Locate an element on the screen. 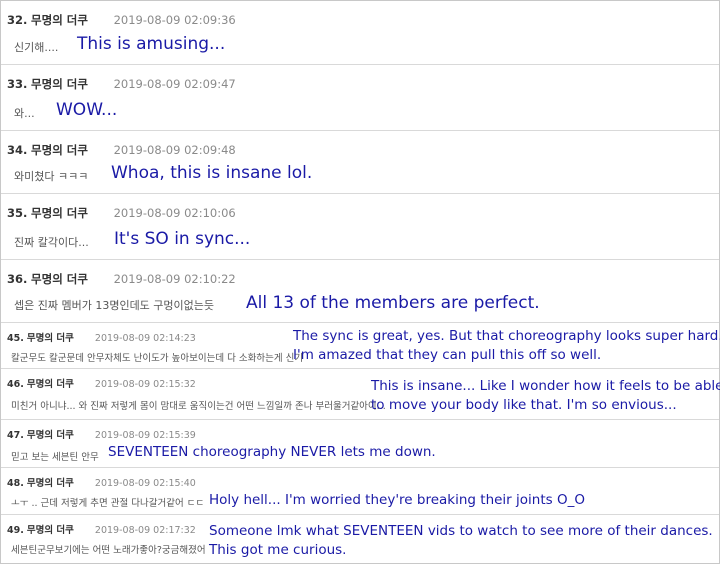  comment-timestamp: 2019-08-09 02:09:36 is located at coordinates (174, 20).